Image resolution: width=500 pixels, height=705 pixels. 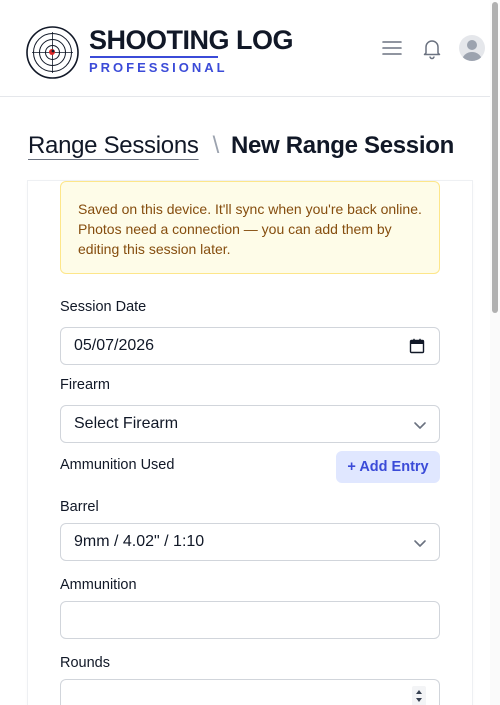 I want to click on avatar, so click(x=472, y=48).